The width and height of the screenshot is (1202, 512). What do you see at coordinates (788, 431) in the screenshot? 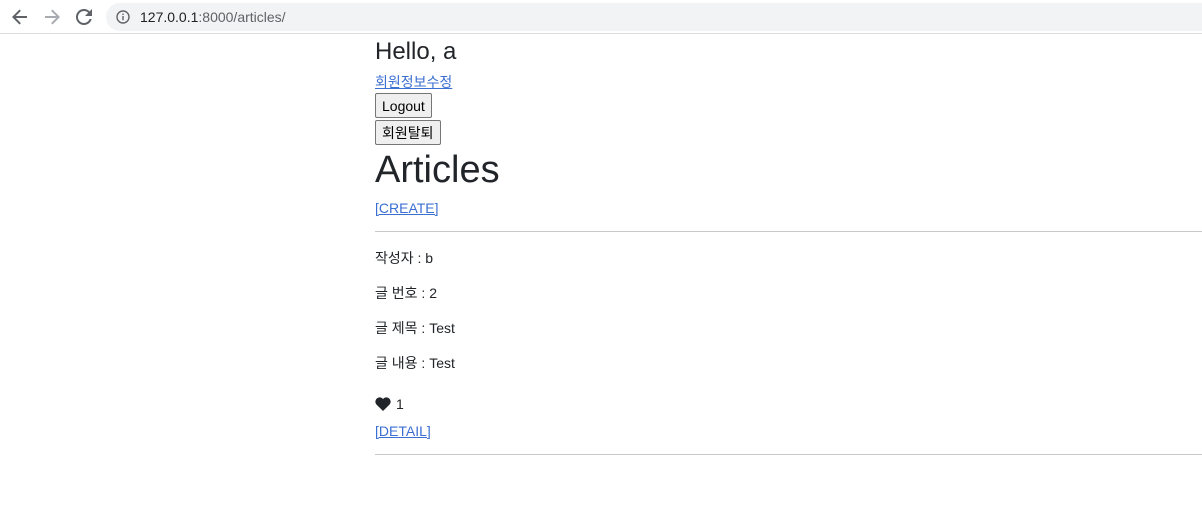
I see `detail-link: [DETAIL]` at bounding box center [788, 431].